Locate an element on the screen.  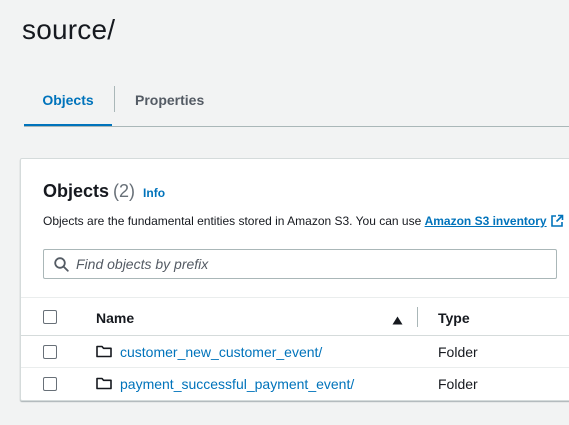
folder-link: customer_new_customer_event/ is located at coordinates (221, 352).